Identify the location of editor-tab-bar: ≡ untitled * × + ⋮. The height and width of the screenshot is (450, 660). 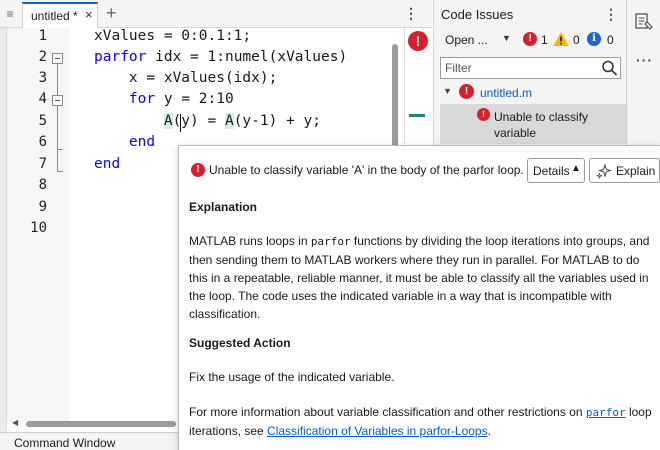
(216, 14).